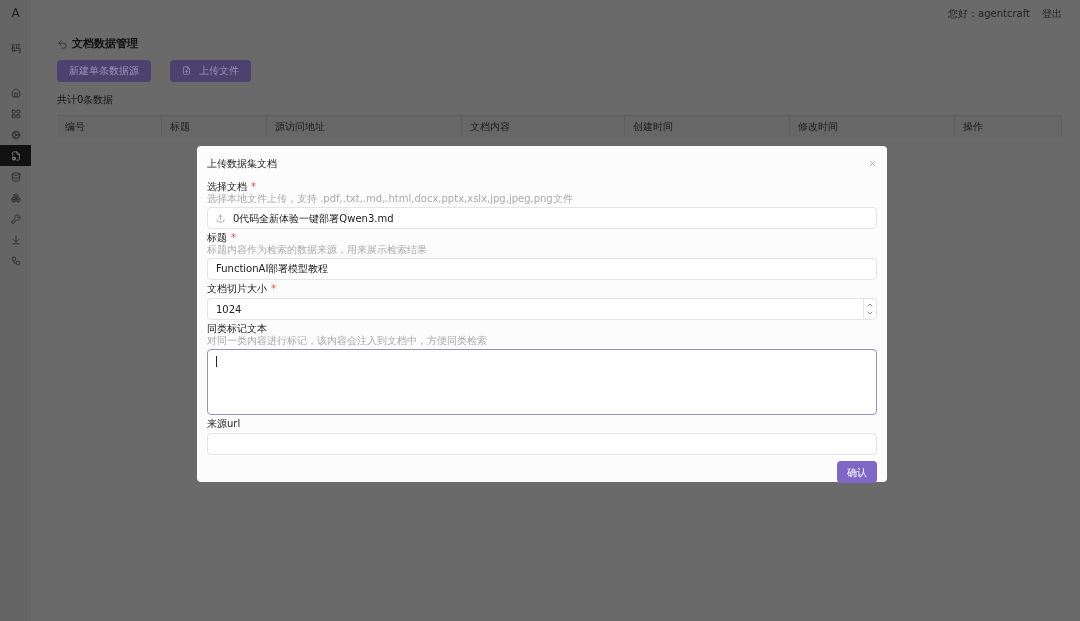 Image resolution: width=1080 pixels, height=621 pixels. I want to click on close-icon, so click(872, 163).